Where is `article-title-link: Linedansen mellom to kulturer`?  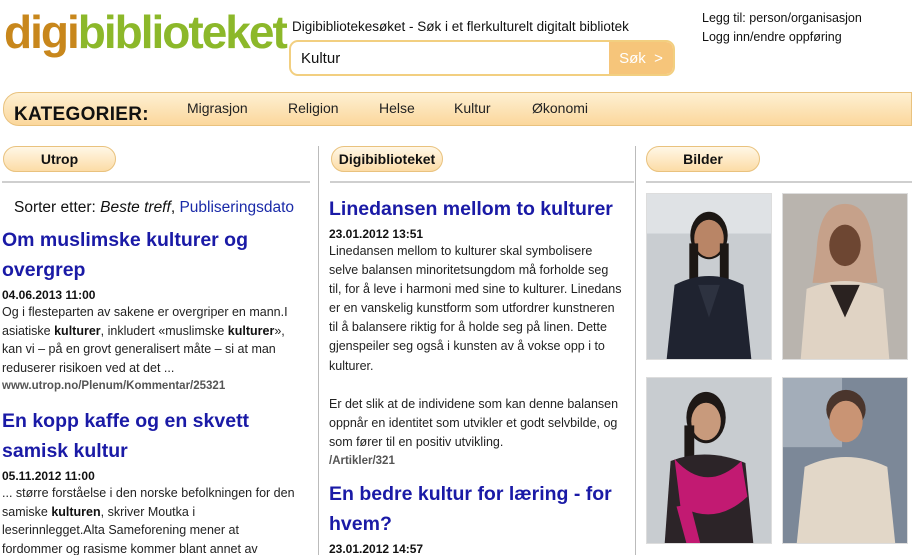 article-title-link: Linedansen mellom to kulturer is located at coordinates (482, 209).